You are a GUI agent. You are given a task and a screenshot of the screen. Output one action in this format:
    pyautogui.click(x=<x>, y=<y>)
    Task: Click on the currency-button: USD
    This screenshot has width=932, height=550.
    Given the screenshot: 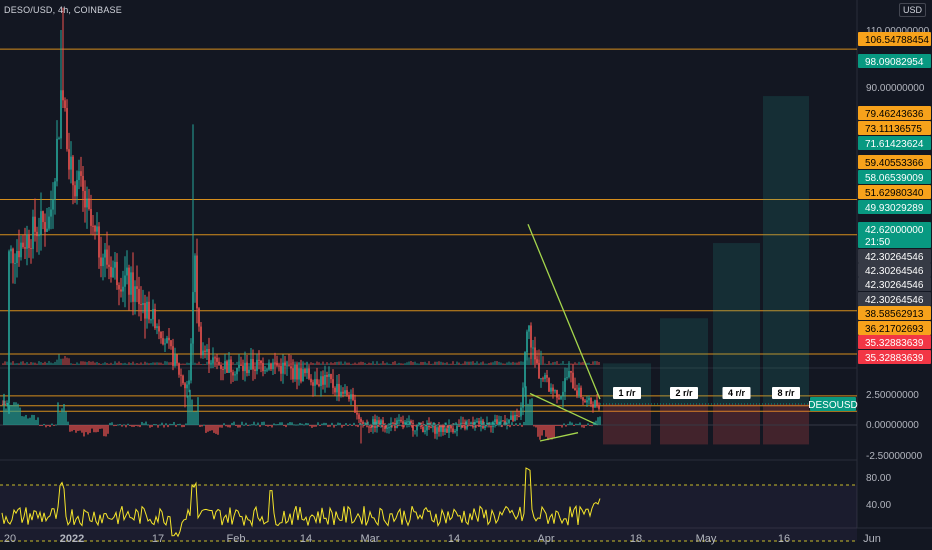 What is the action you would take?
    pyautogui.click(x=912, y=10)
    